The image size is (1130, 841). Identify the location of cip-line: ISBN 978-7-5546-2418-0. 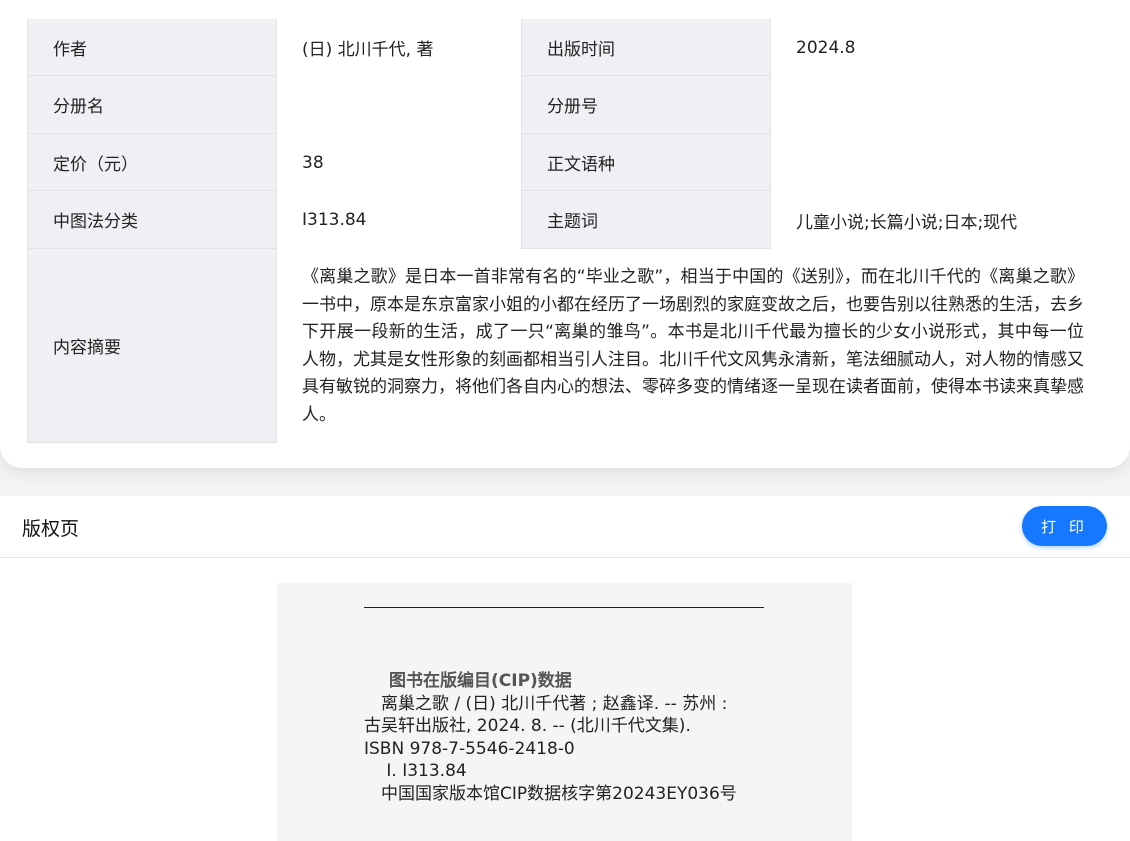
(469, 748).